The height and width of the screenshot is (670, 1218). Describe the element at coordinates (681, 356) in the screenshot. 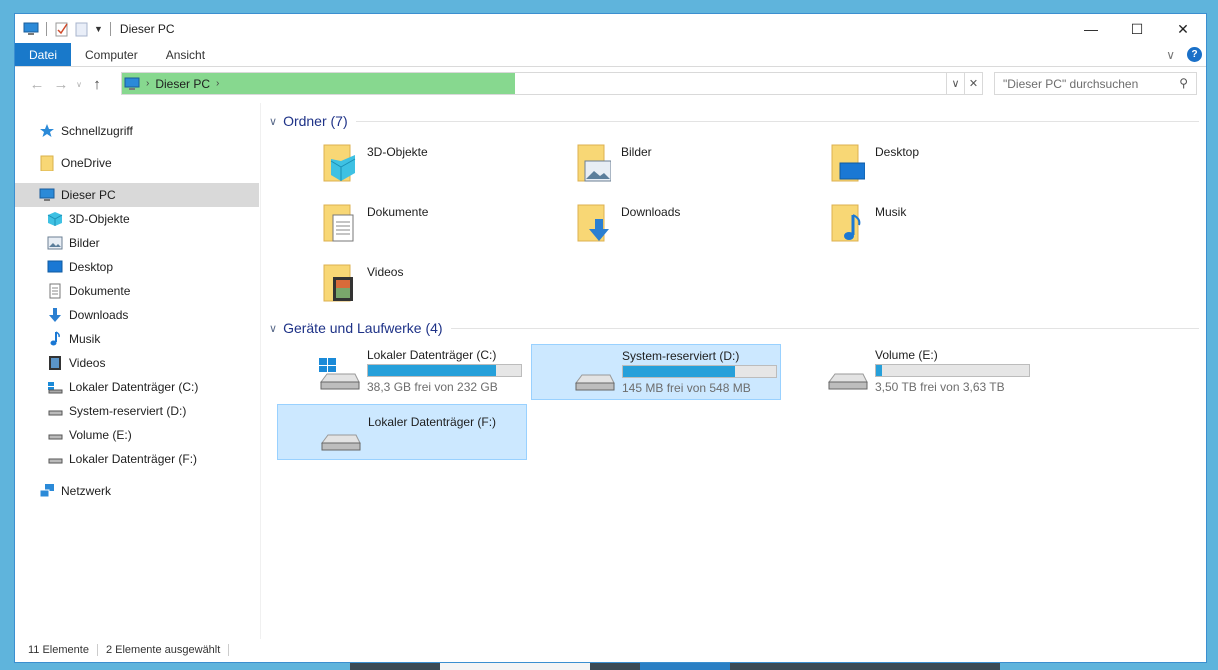

I see `drive-name: System-reserviert (D:)` at that location.